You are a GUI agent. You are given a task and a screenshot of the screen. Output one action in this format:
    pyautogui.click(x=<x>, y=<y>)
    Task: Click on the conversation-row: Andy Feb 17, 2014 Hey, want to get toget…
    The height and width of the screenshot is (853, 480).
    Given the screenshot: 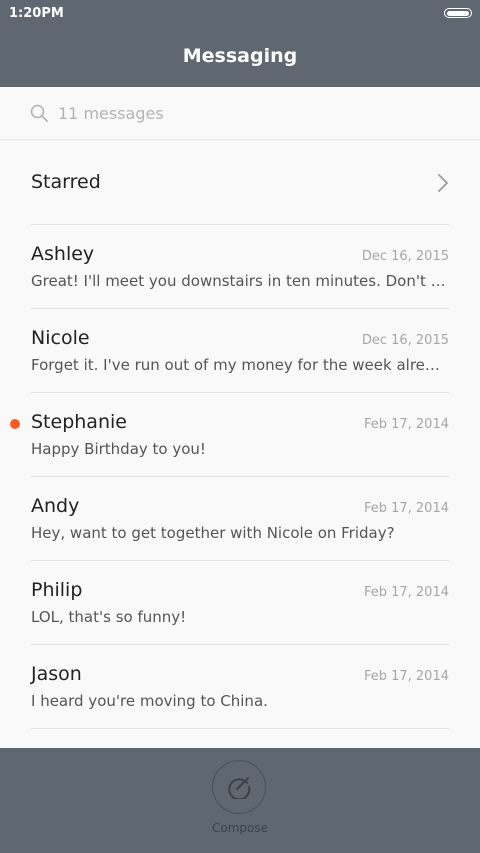 What is the action you would take?
    pyautogui.click(x=240, y=518)
    